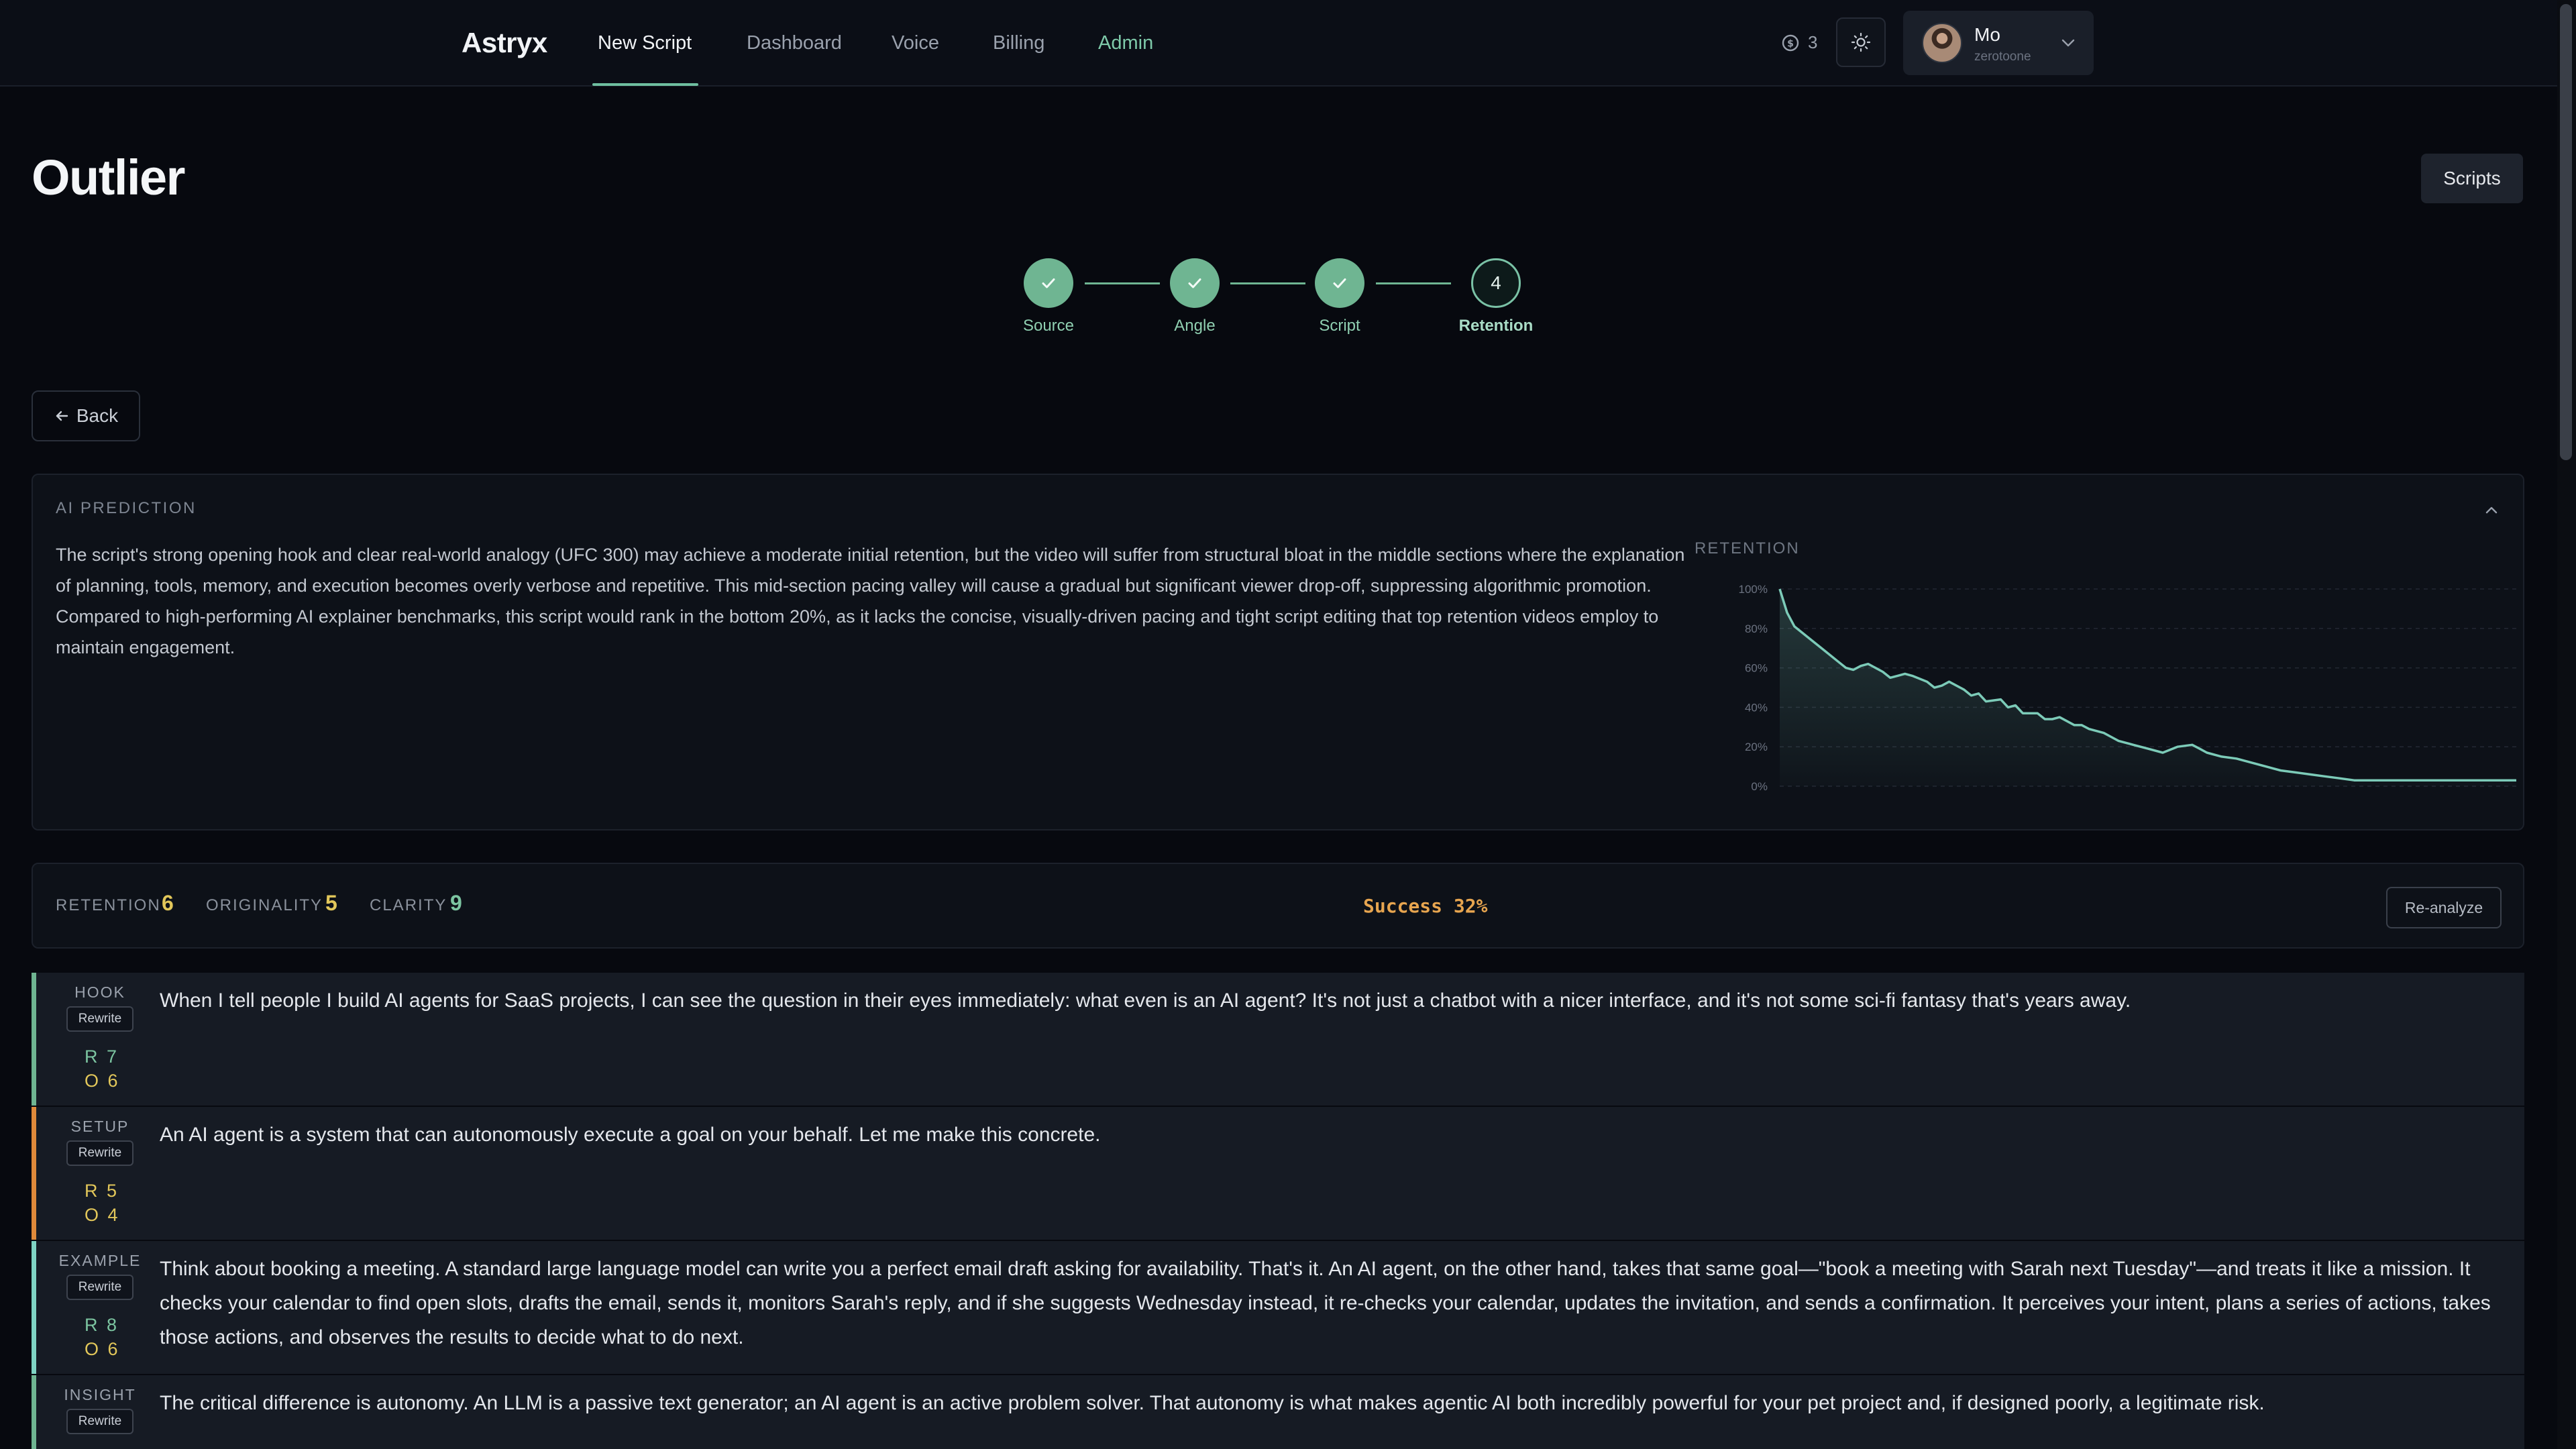 This screenshot has height=1449, width=2576. I want to click on score-value-retention: 6, so click(168, 903).